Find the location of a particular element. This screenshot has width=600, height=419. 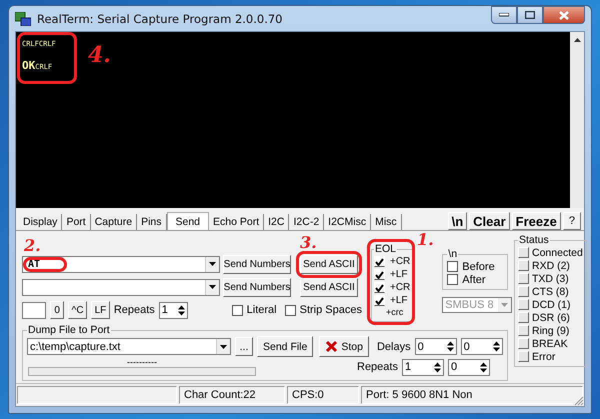

char-button: LF is located at coordinates (100, 310).